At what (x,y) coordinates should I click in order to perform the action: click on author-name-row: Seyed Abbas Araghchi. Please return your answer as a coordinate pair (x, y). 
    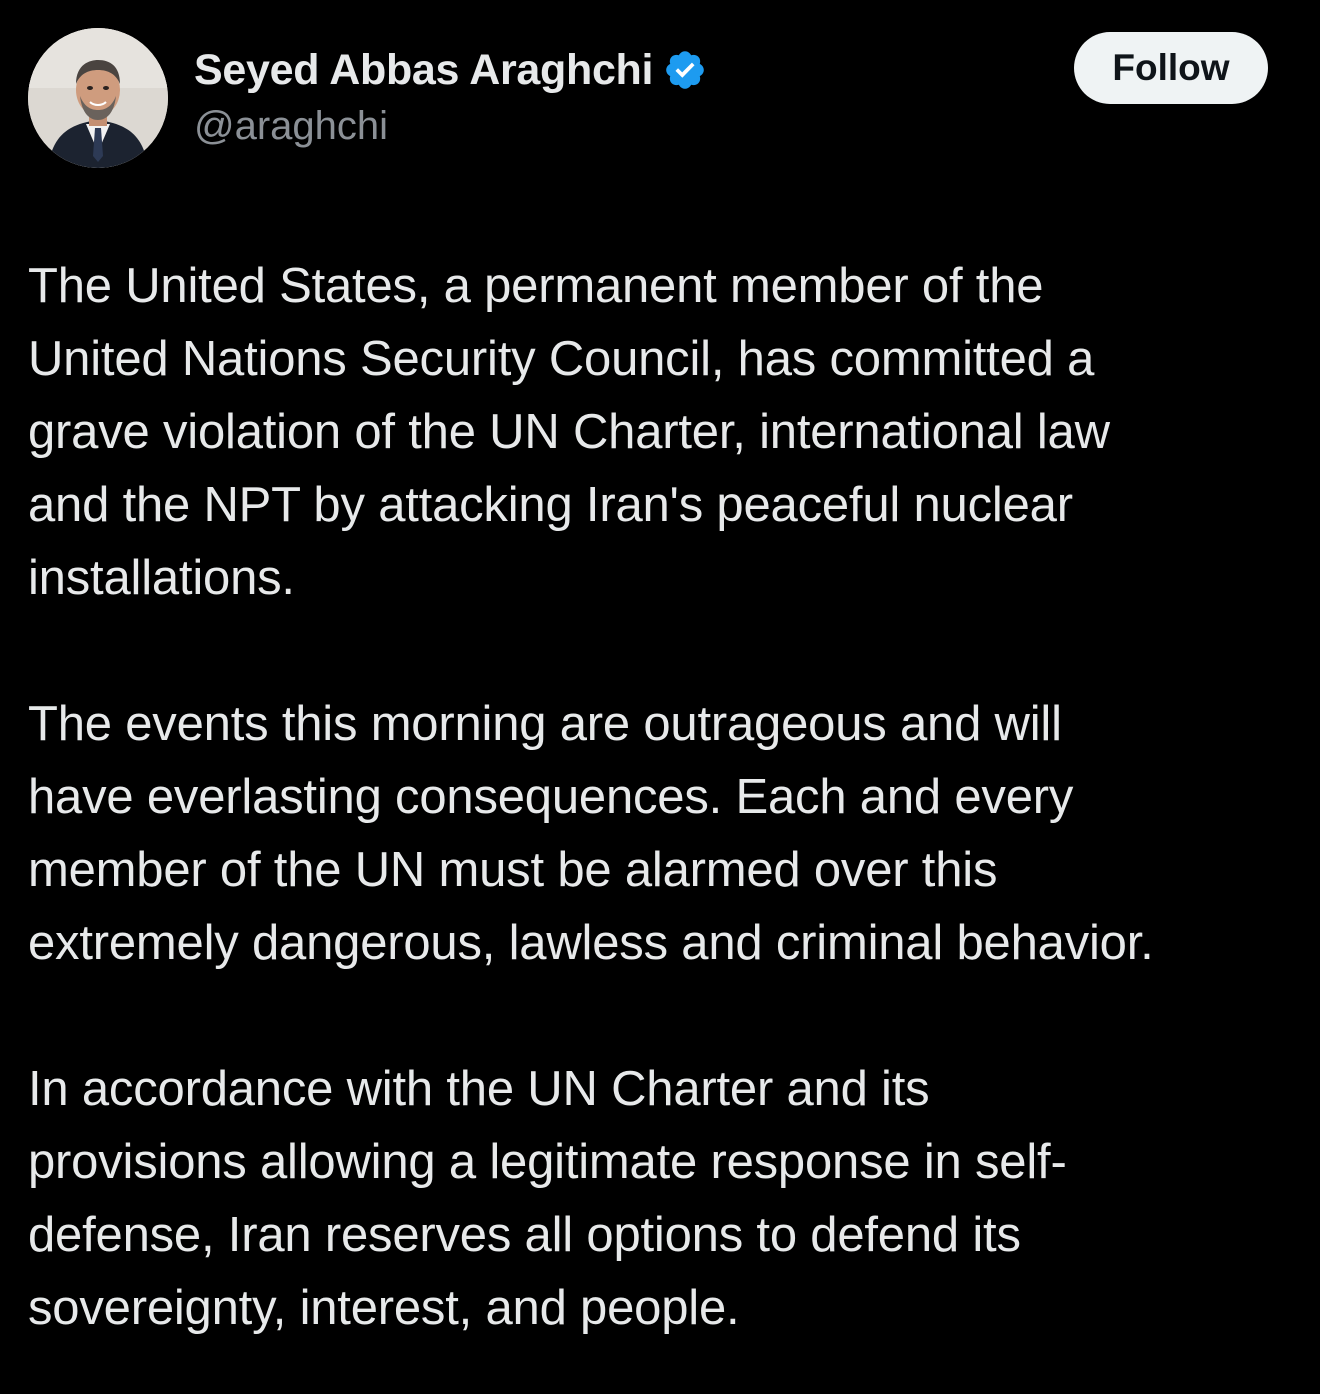
    Looking at the image, I should click on (450, 70).